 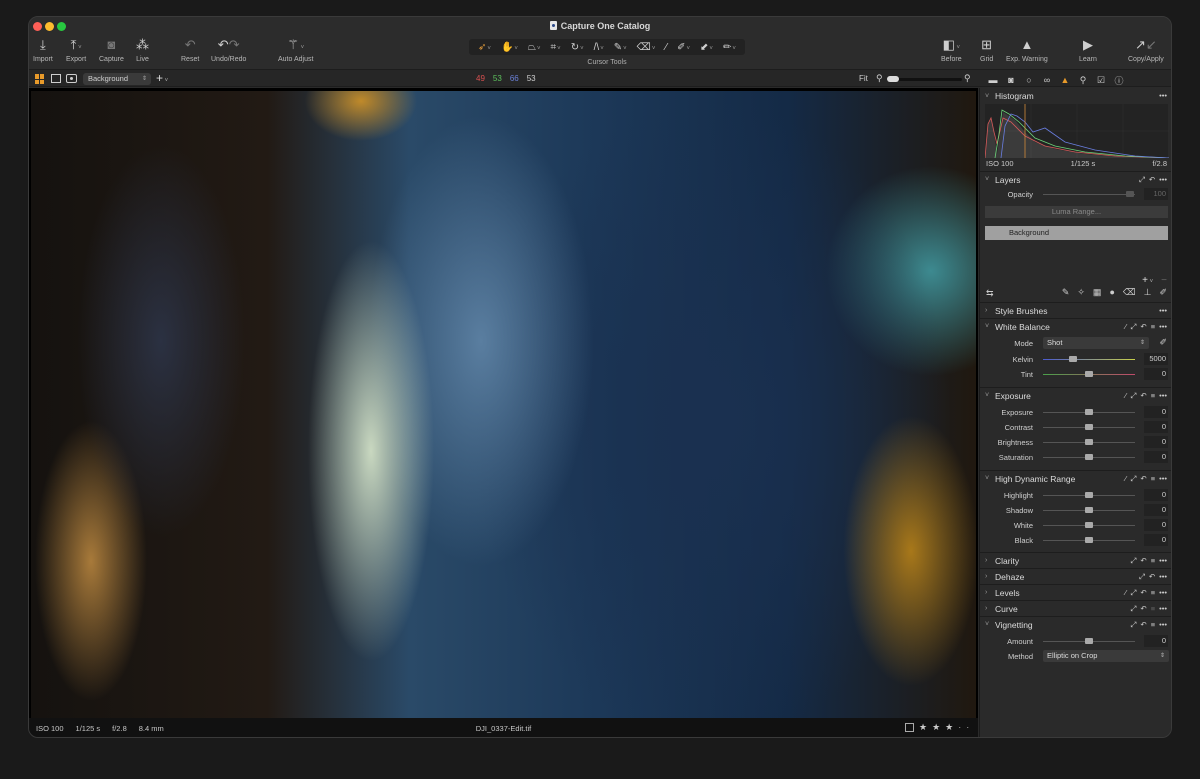 I want to click on exposure-slider, so click(x=1089, y=412).